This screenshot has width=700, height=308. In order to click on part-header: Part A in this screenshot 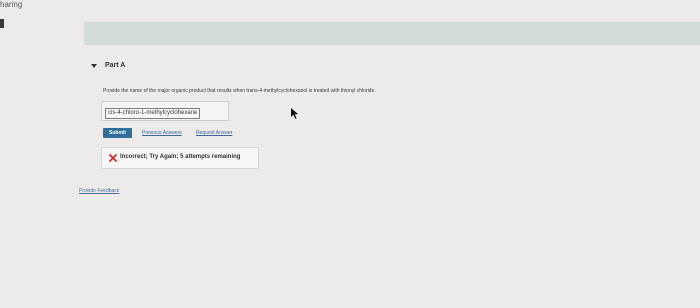, I will do `click(108, 65)`.